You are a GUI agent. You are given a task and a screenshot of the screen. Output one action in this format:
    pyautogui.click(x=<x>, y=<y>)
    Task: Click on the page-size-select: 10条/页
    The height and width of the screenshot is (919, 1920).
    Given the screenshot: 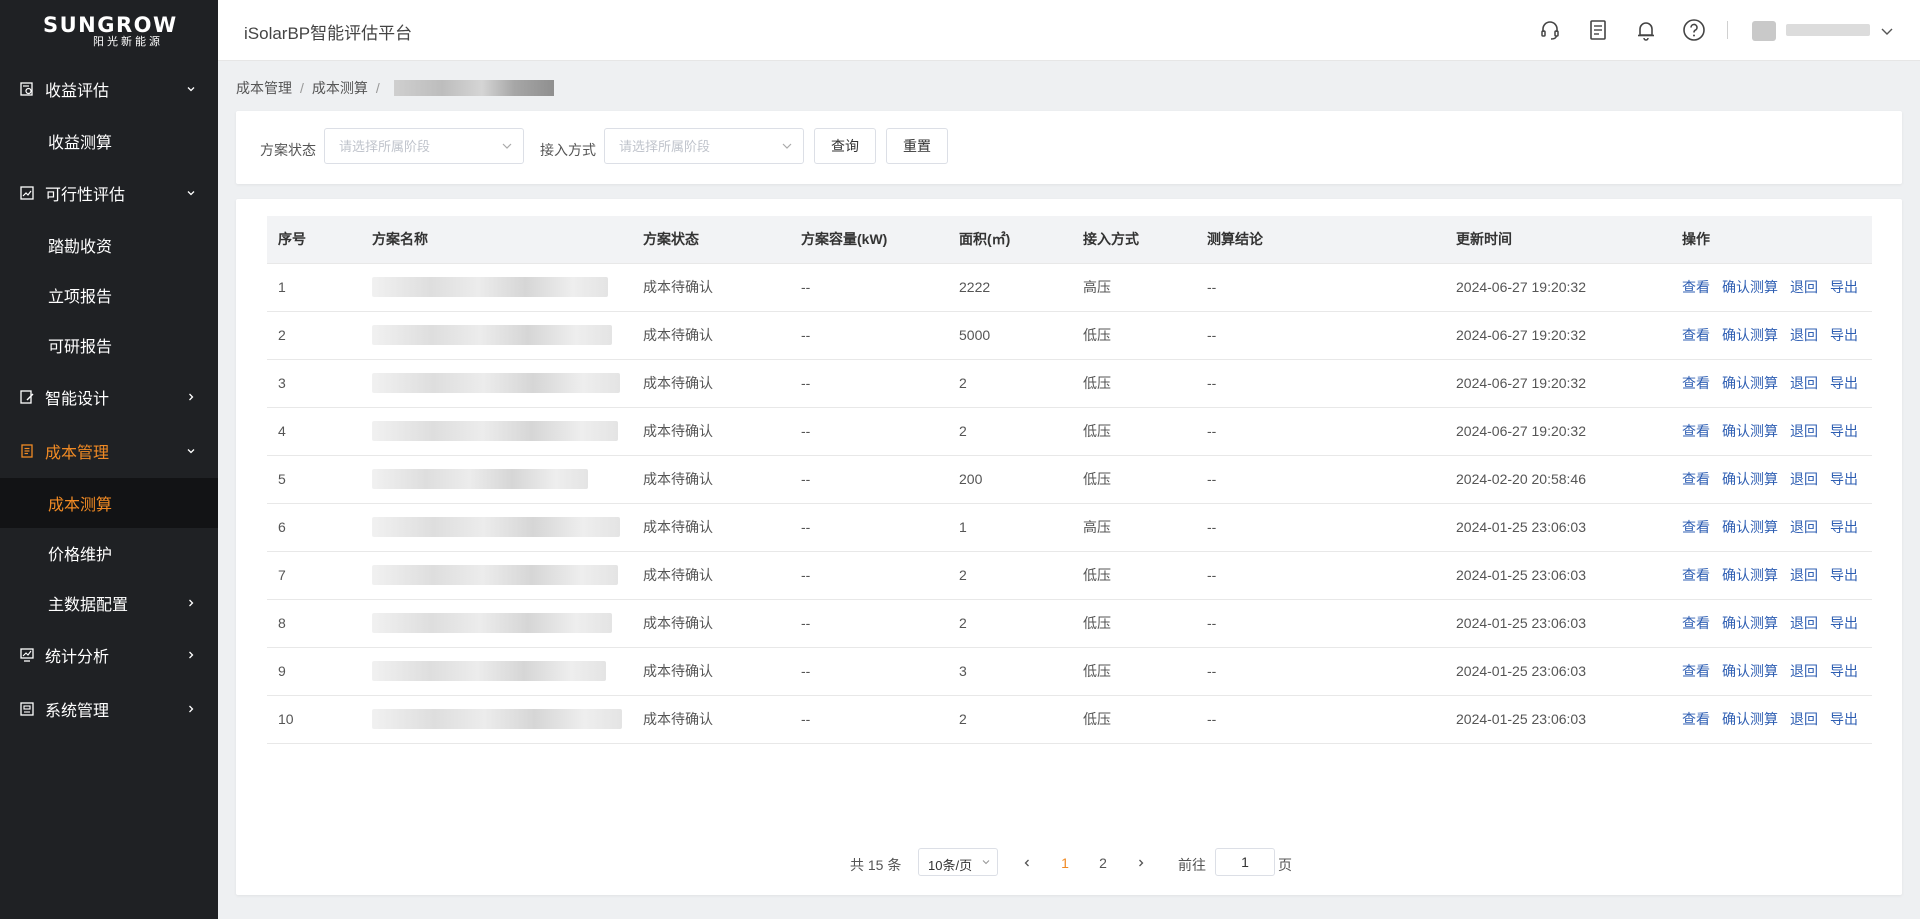 What is the action you would take?
    pyautogui.click(x=958, y=862)
    